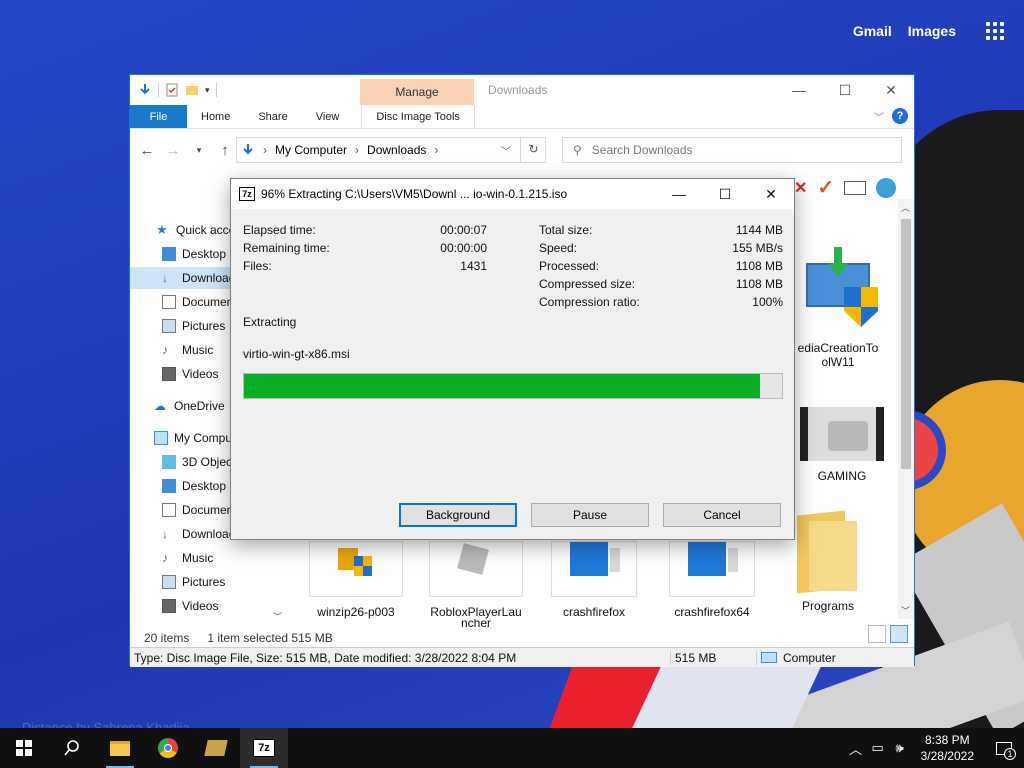 This screenshot has height=768, width=1024. What do you see at coordinates (769, 657) in the screenshot?
I see `computer-icon` at bounding box center [769, 657].